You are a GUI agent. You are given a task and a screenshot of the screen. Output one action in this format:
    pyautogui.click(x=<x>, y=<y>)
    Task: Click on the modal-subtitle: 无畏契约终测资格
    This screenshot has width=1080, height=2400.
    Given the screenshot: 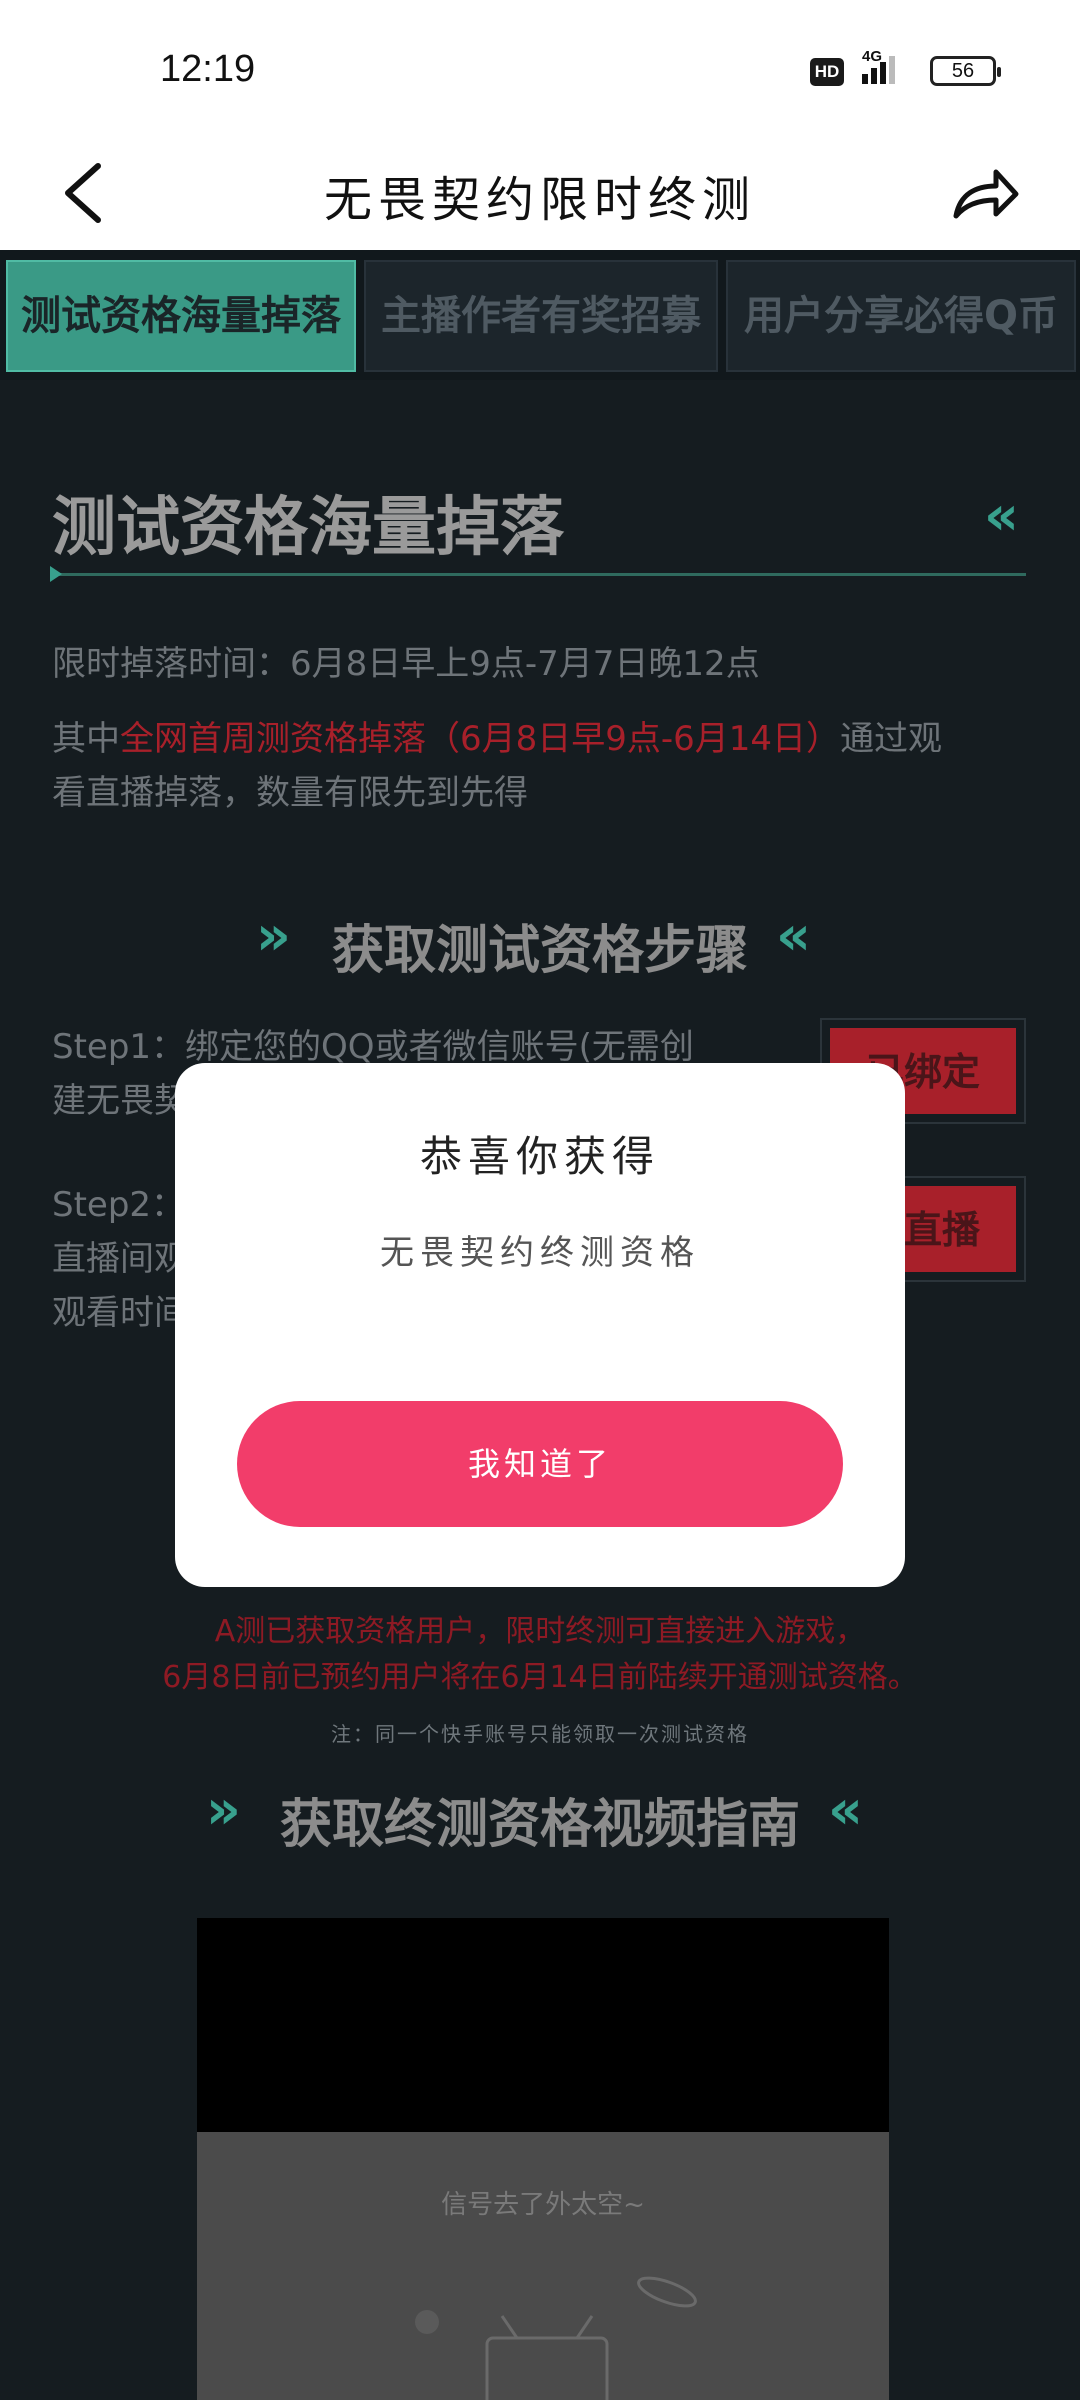 What is the action you would take?
    pyautogui.click(x=540, y=1253)
    